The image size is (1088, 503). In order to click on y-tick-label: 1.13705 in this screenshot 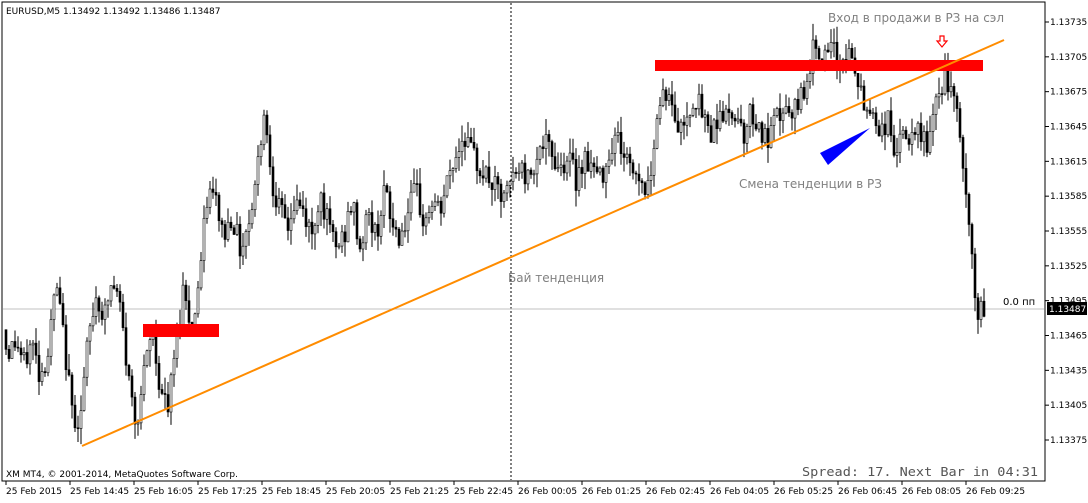, I will do `click(1068, 58)`.